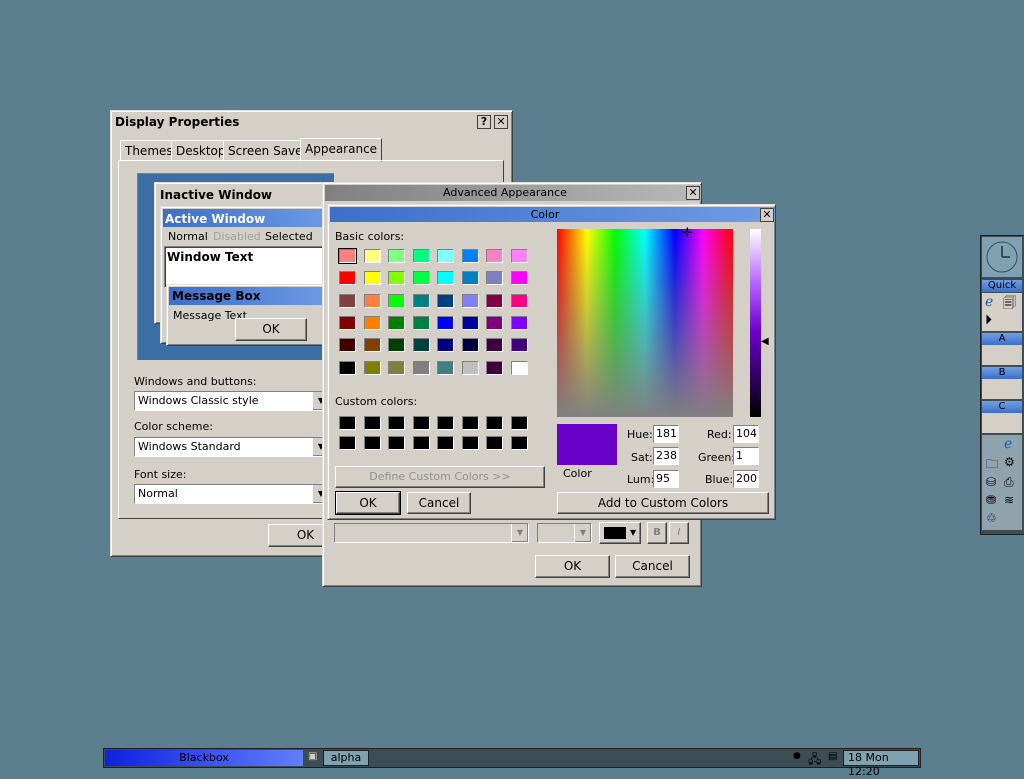 The width and height of the screenshot is (1024, 779). Describe the element at coordinates (204, 758) in the screenshot. I see `workspace-label: Blackbox` at that location.